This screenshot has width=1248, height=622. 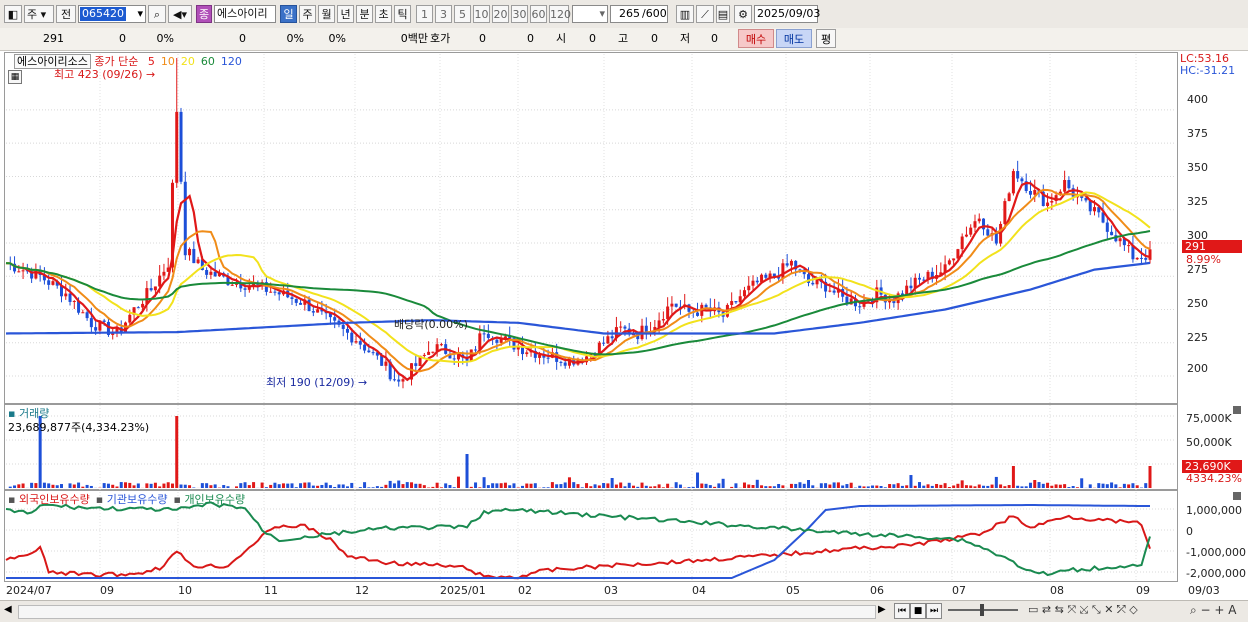 What do you see at coordinates (10, 611) in the screenshot?
I see `scroll-left-icon: ◀` at bounding box center [10, 611].